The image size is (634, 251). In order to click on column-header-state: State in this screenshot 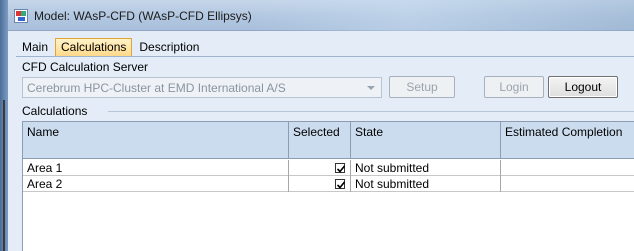, I will do `click(426, 140)`.